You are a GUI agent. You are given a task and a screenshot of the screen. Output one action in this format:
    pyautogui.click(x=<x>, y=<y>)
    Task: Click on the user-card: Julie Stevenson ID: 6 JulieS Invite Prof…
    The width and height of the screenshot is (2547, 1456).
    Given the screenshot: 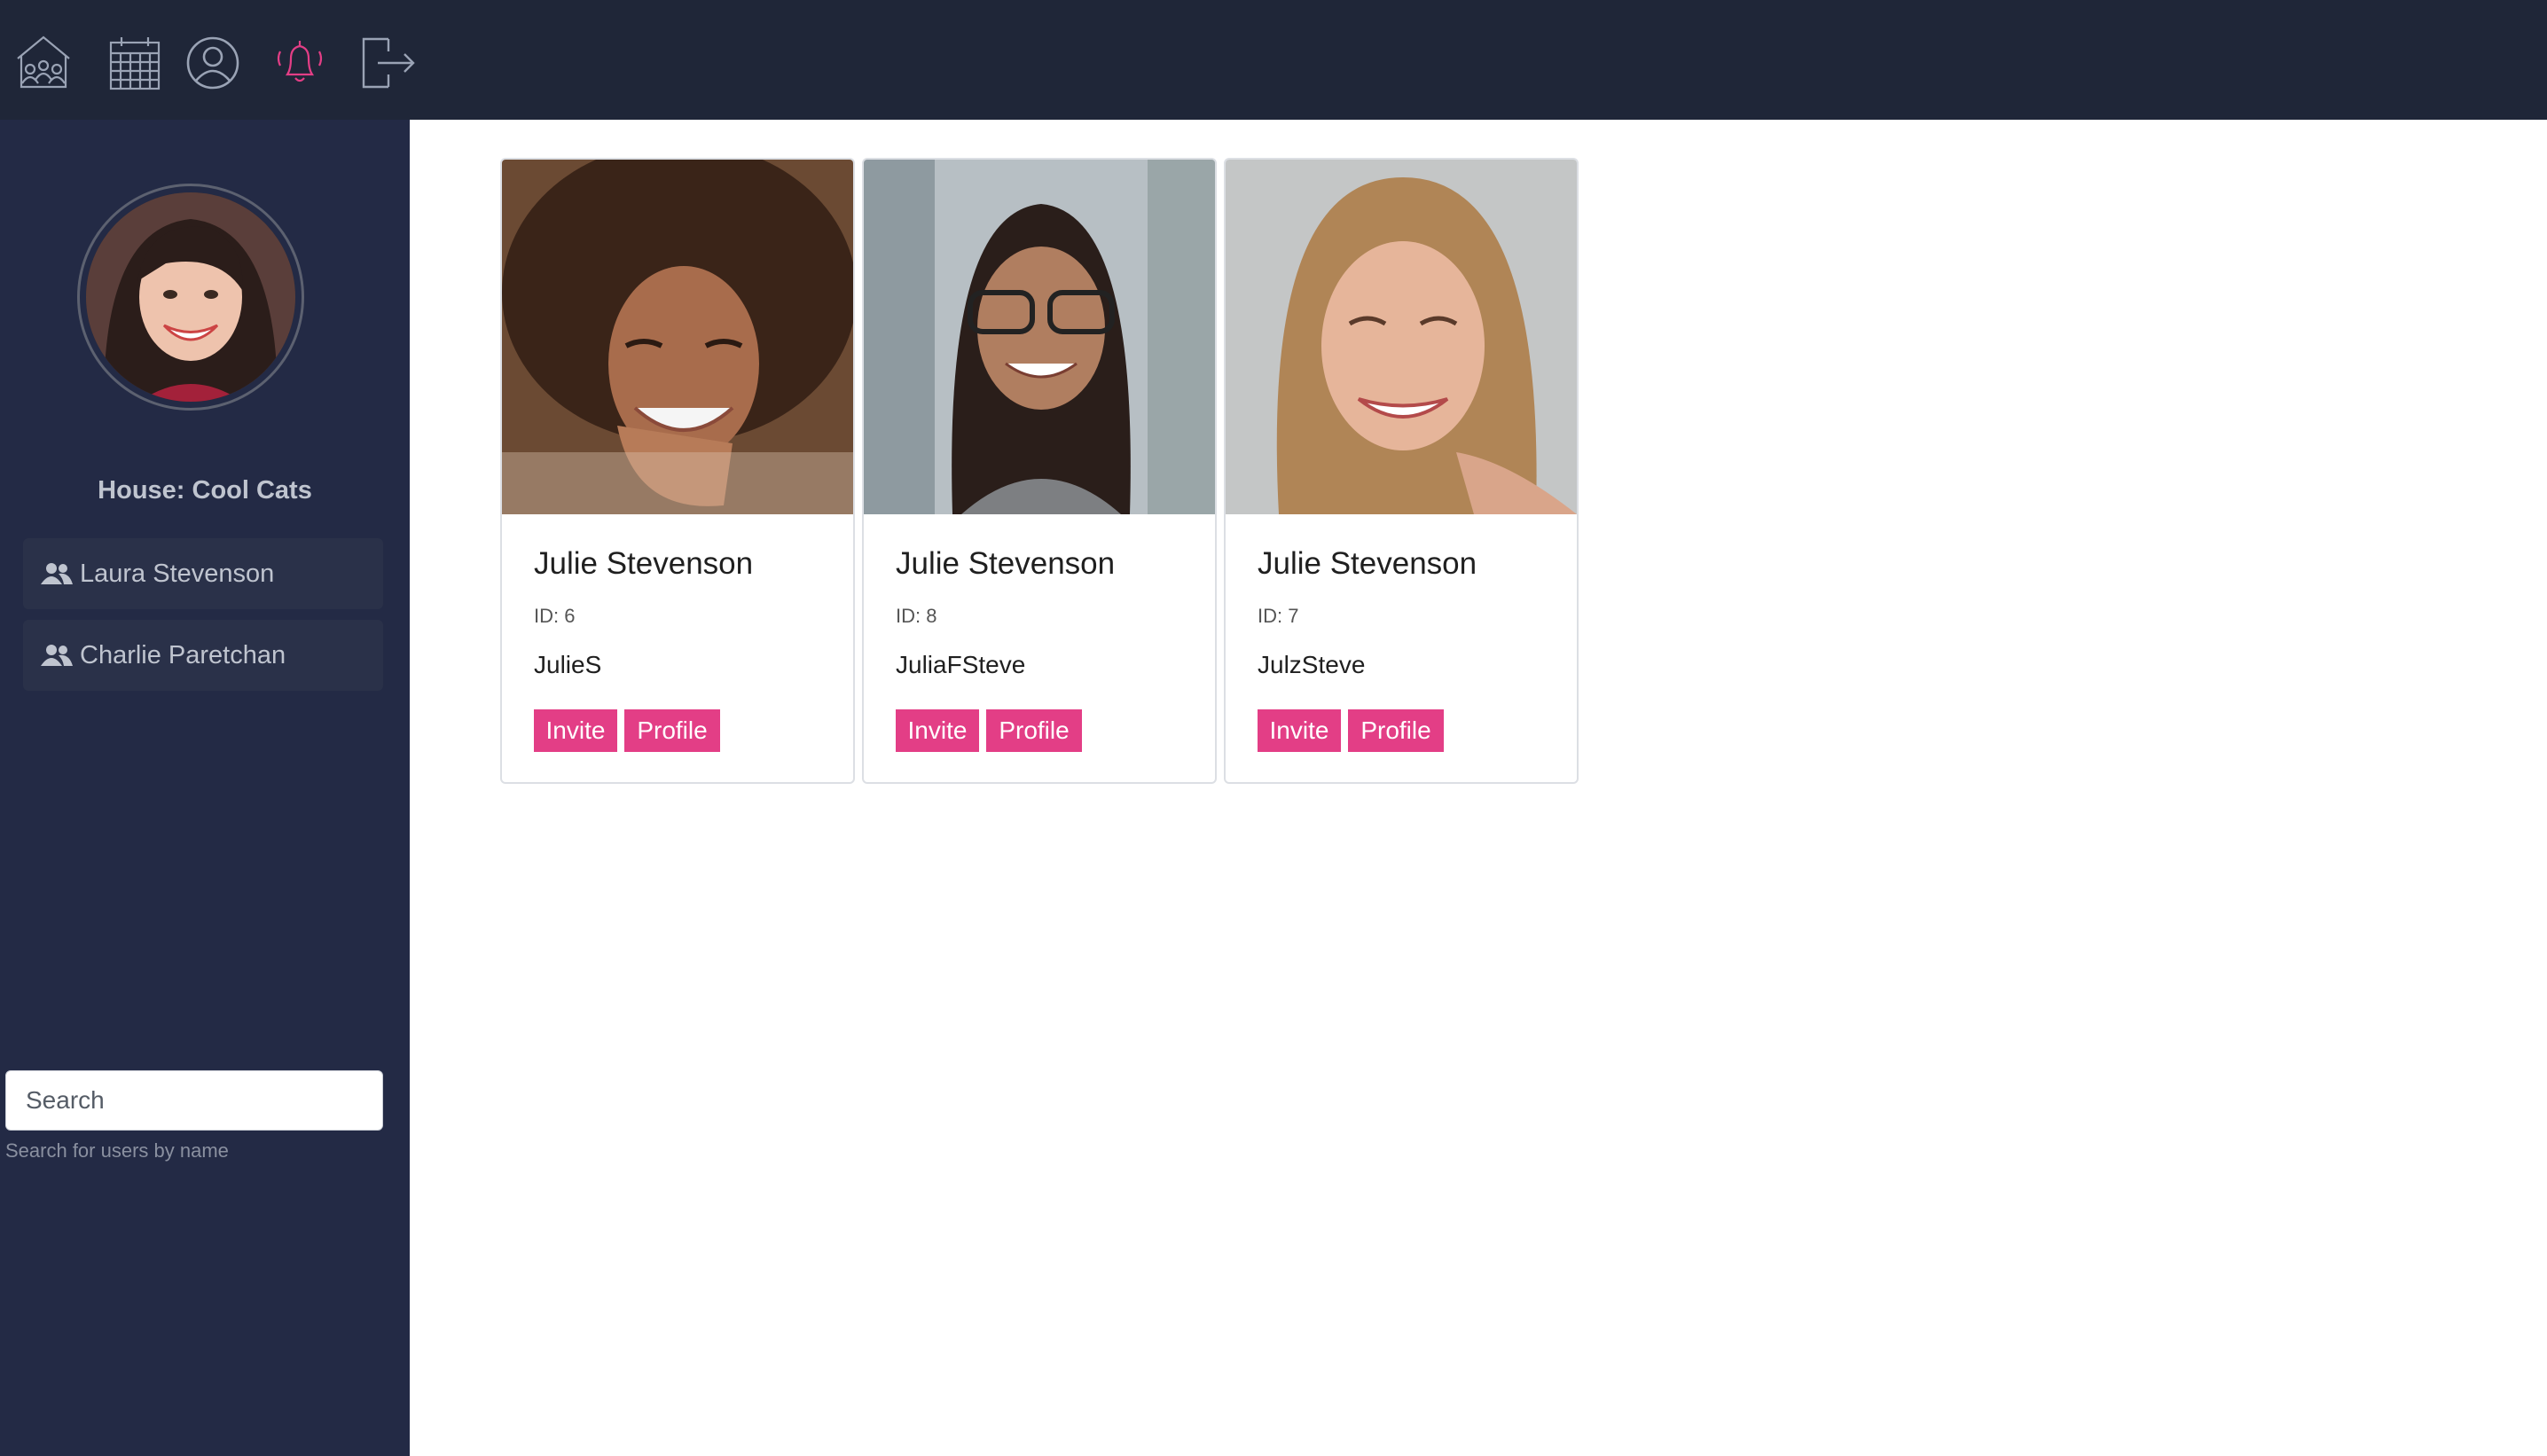 What is the action you would take?
    pyautogui.click(x=677, y=471)
    